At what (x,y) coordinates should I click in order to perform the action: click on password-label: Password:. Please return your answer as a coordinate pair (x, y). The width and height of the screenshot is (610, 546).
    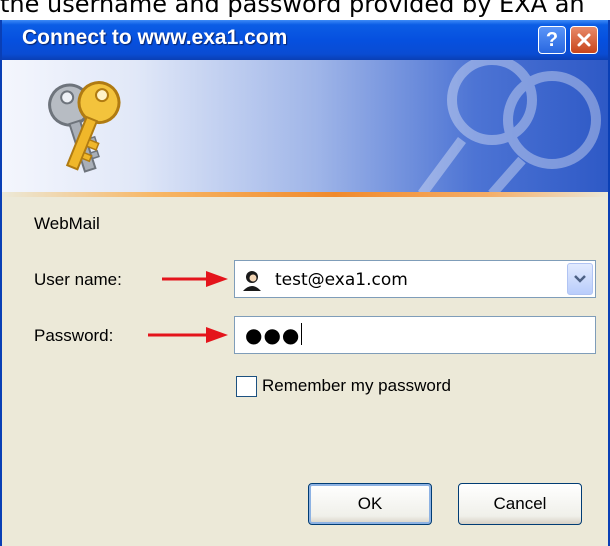
    Looking at the image, I should click on (74, 335).